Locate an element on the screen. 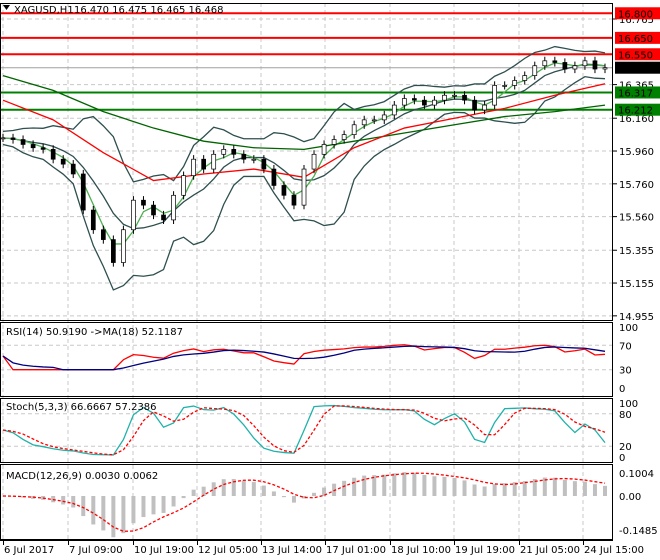  price-tick-label: 14.955 is located at coordinates (636, 317).